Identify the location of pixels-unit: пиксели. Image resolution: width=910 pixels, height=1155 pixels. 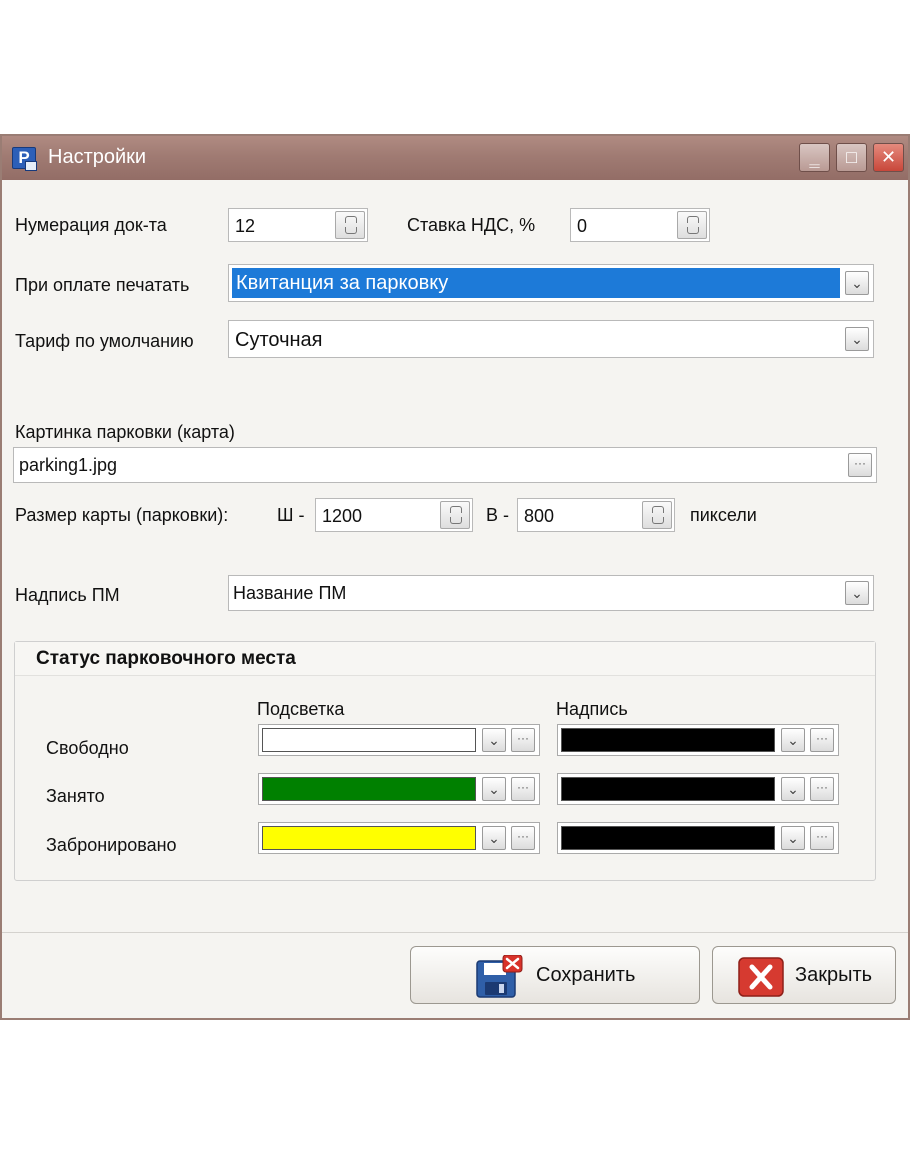
(723, 515).